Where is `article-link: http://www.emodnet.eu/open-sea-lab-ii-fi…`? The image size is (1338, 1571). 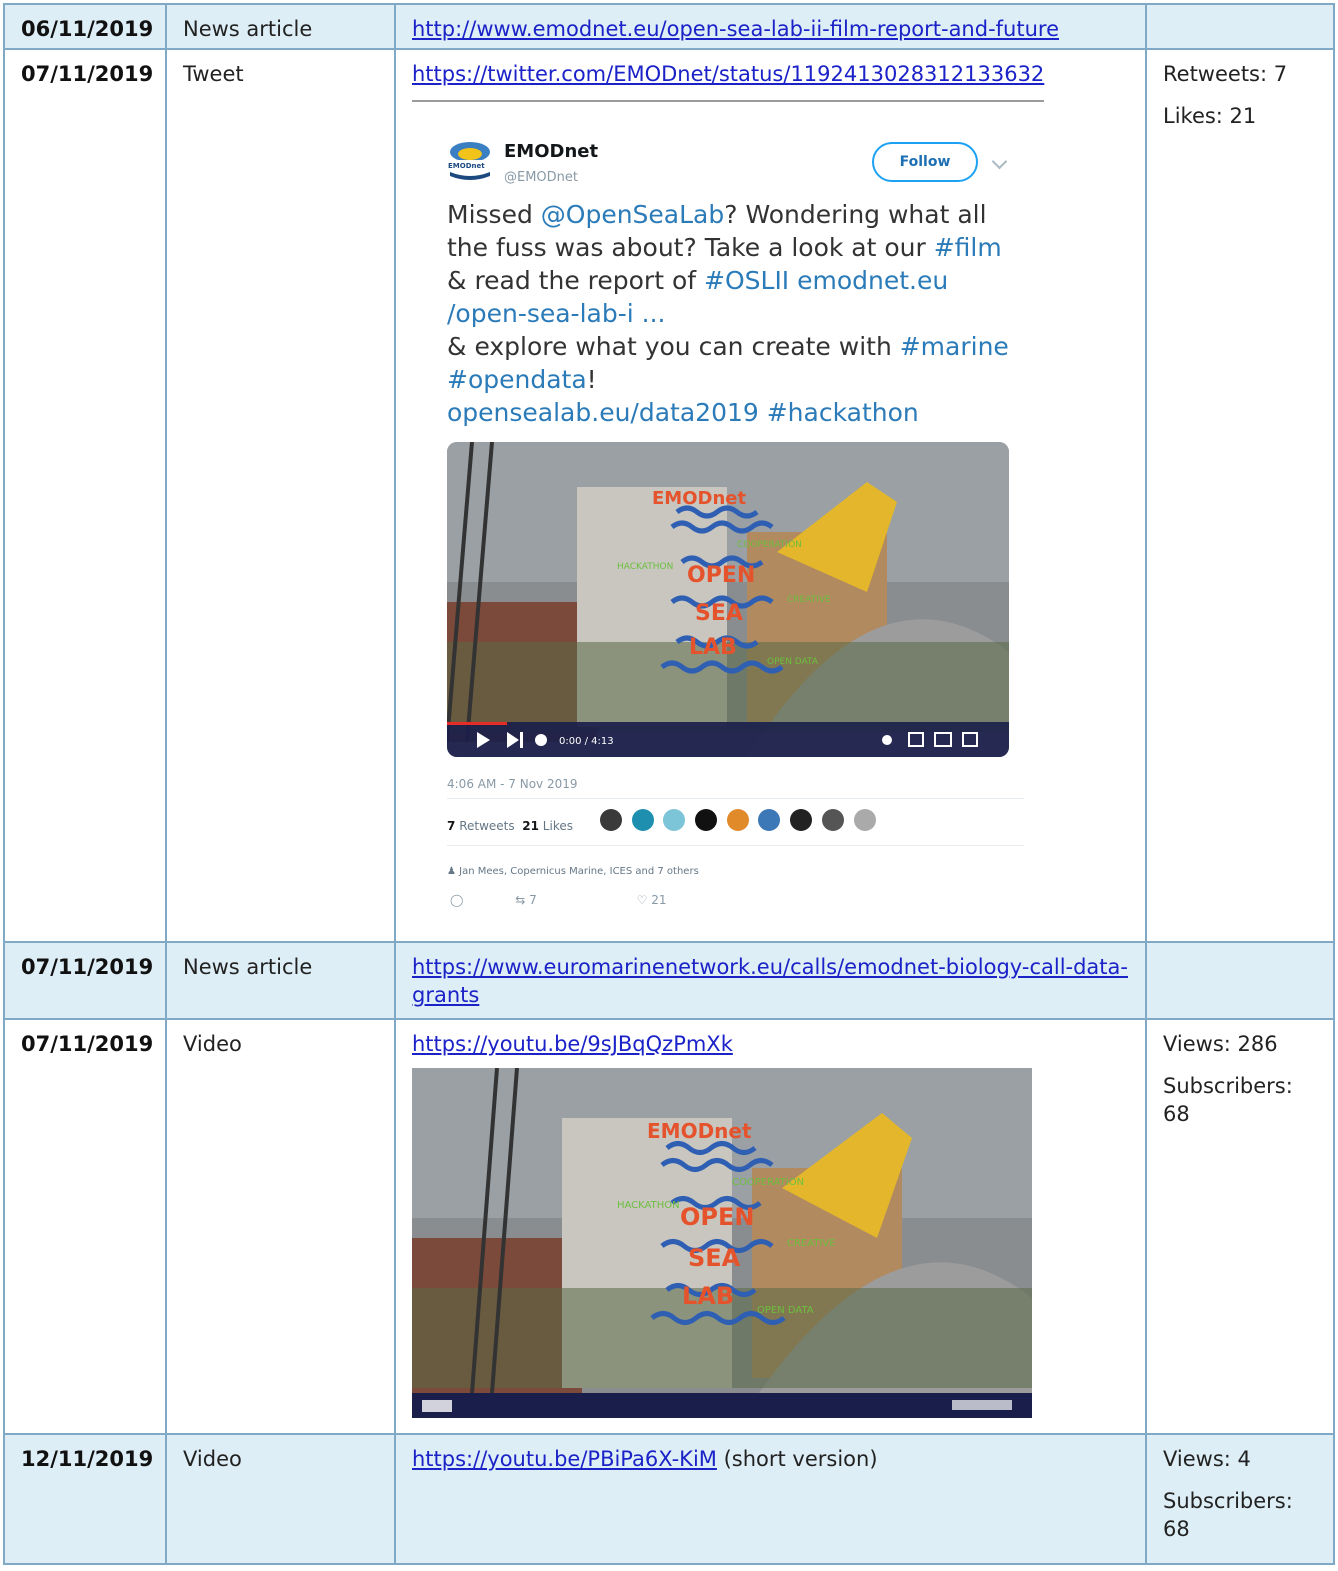
article-link: http://www.emodnet.eu/open-sea-lab-ii-fi… is located at coordinates (735, 29).